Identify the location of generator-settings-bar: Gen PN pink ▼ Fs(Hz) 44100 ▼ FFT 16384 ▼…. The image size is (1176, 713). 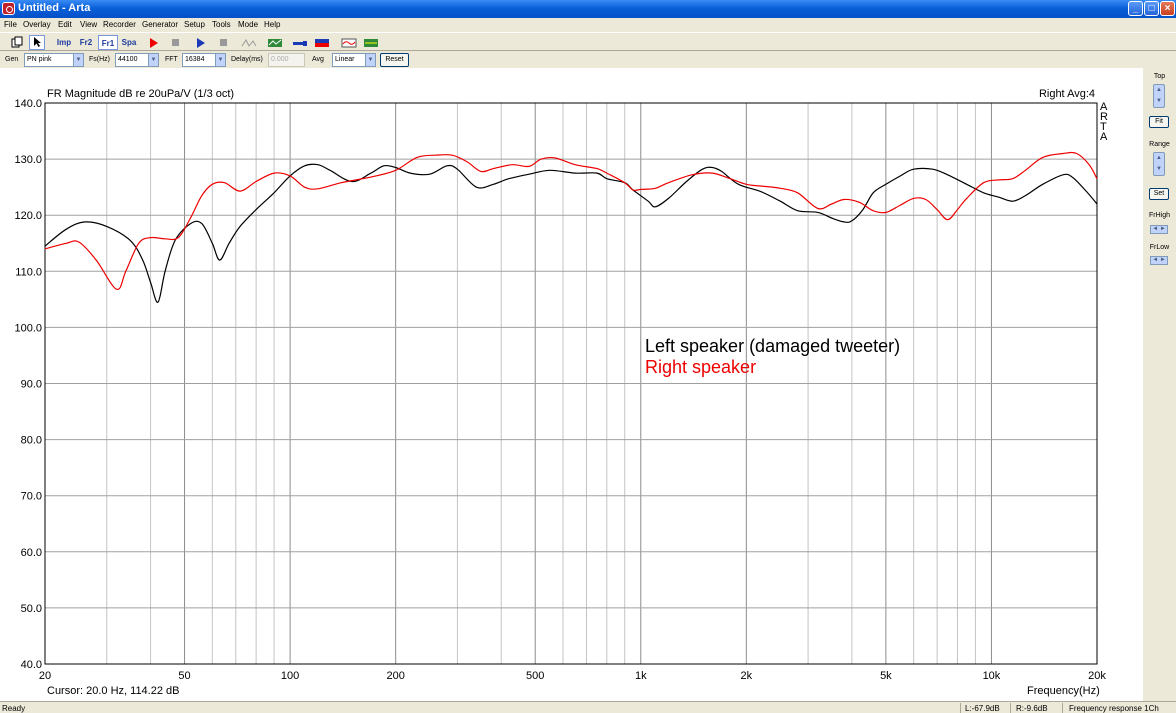
(588, 60).